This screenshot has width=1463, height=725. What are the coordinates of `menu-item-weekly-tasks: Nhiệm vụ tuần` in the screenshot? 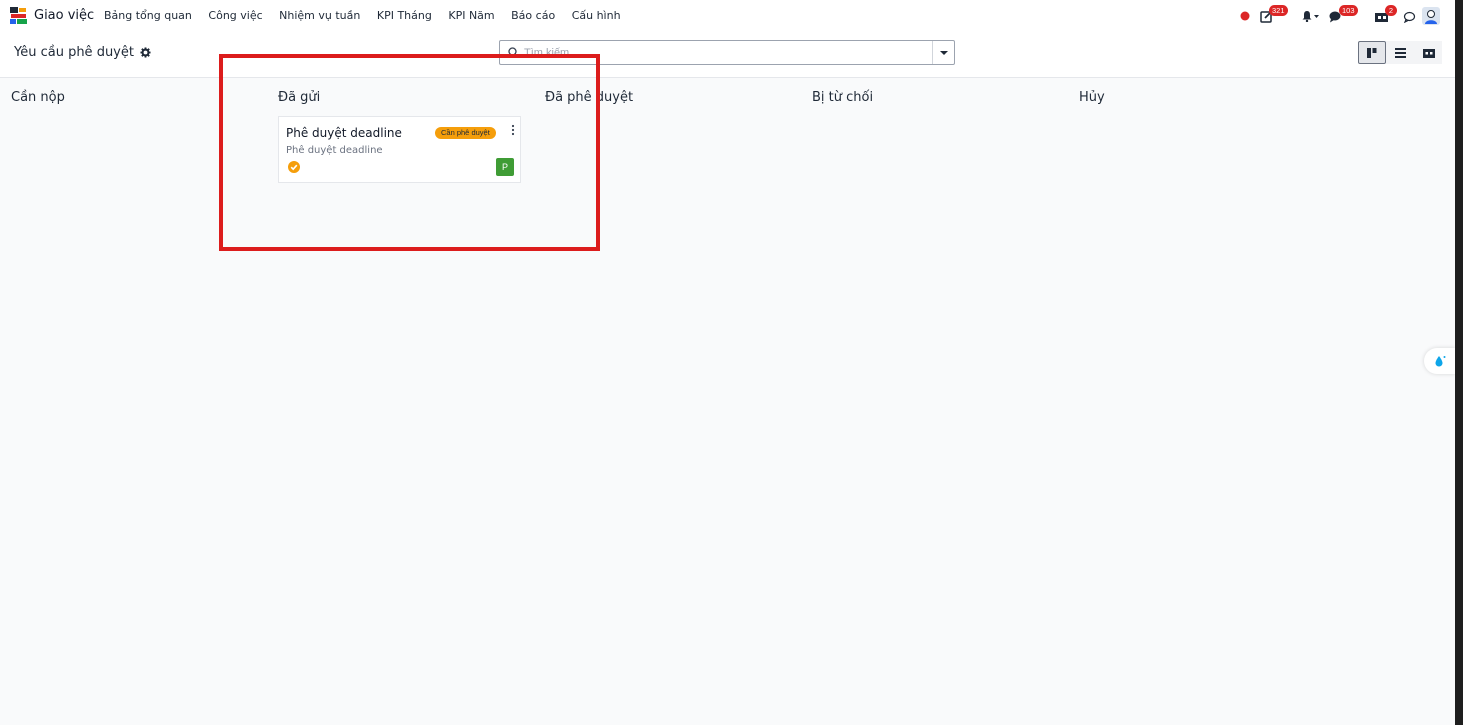 It's located at (319, 15).